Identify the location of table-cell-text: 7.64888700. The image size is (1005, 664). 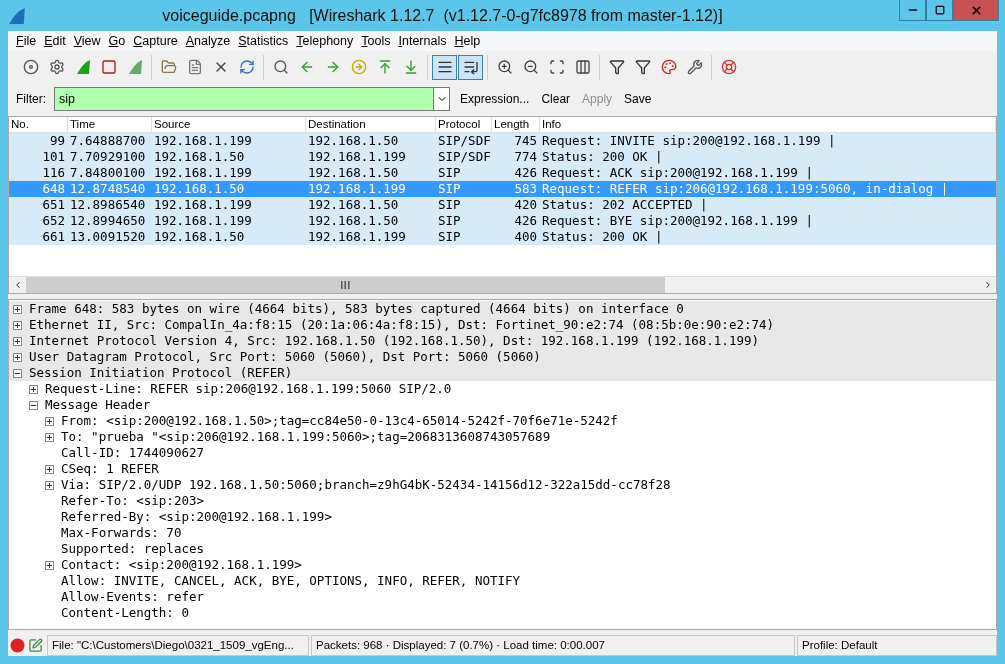
(108, 141).